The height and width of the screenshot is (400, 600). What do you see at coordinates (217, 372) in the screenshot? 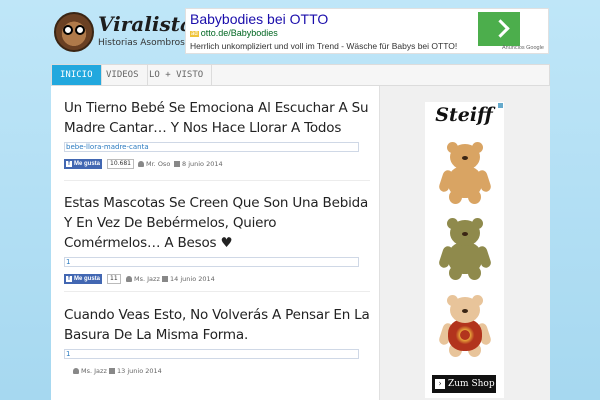
I see `post-meta: Ms. Jazz 13 junio 2014` at bounding box center [217, 372].